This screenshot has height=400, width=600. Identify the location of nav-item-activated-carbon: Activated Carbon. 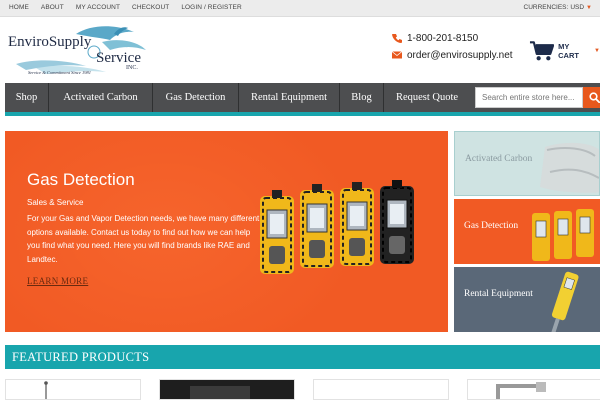
(101, 97).